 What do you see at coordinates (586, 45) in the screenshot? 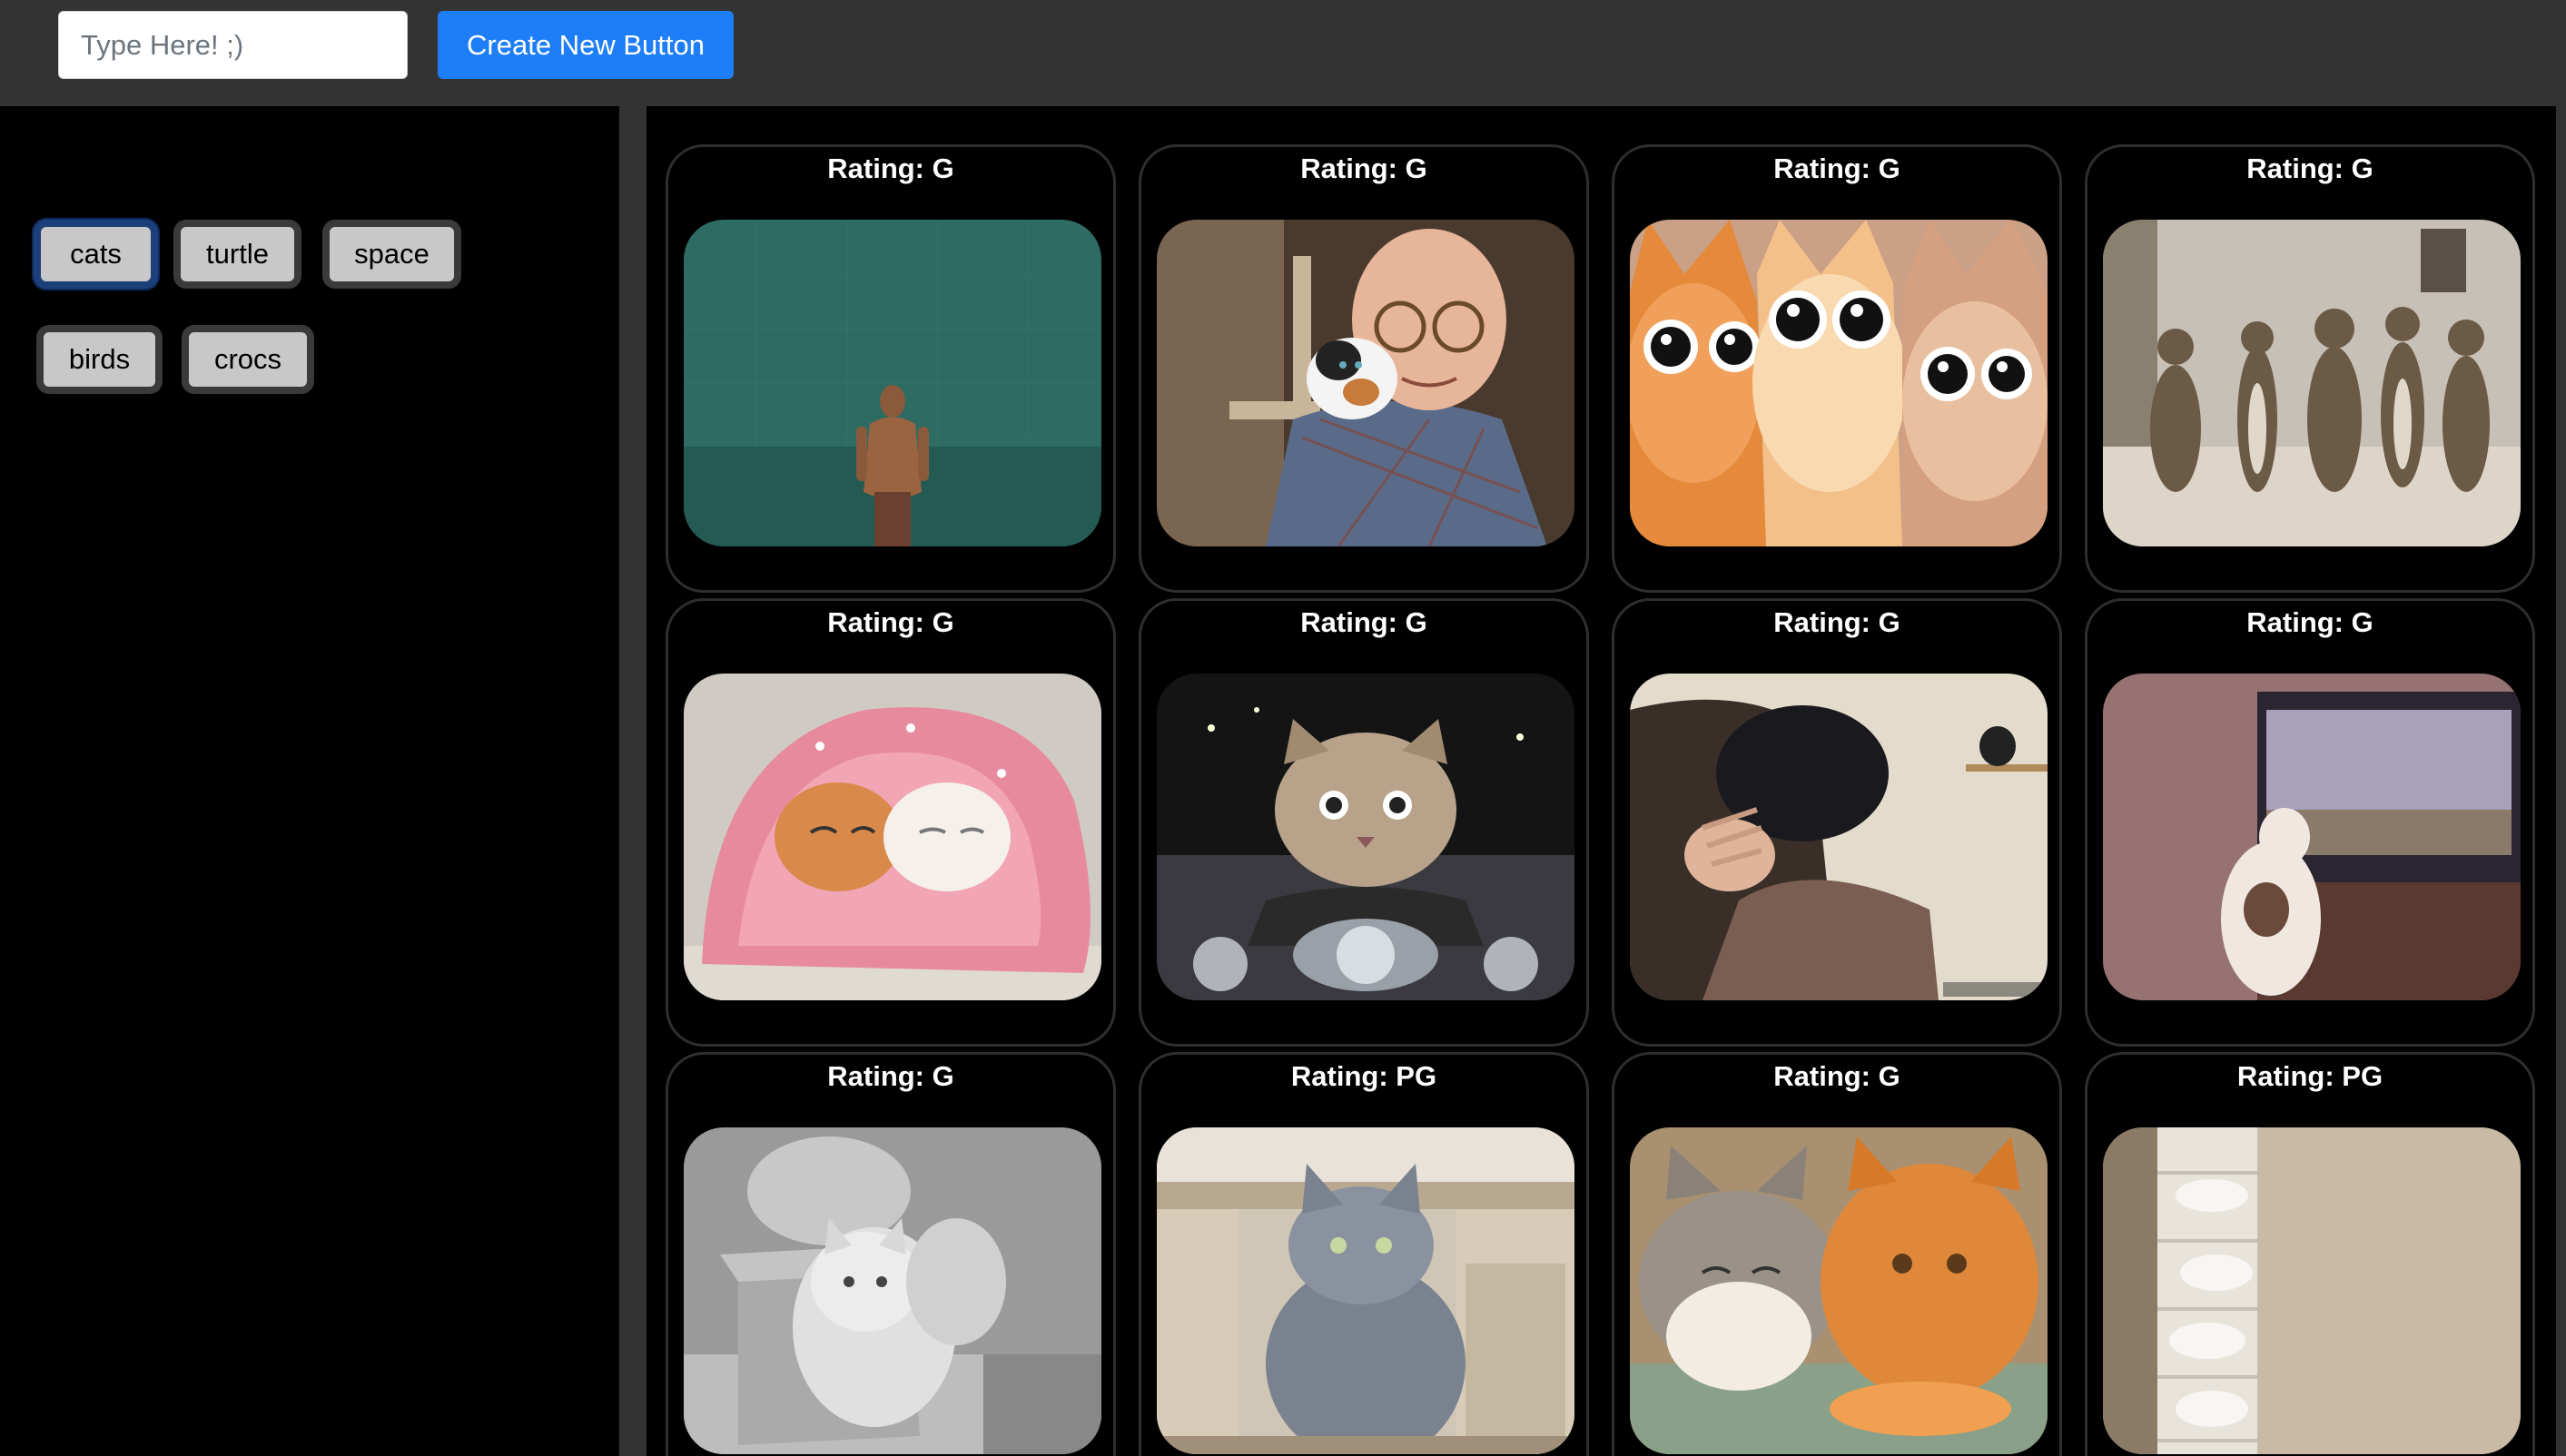
I see `create-new-button: Create New Button` at bounding box center [586, 45].